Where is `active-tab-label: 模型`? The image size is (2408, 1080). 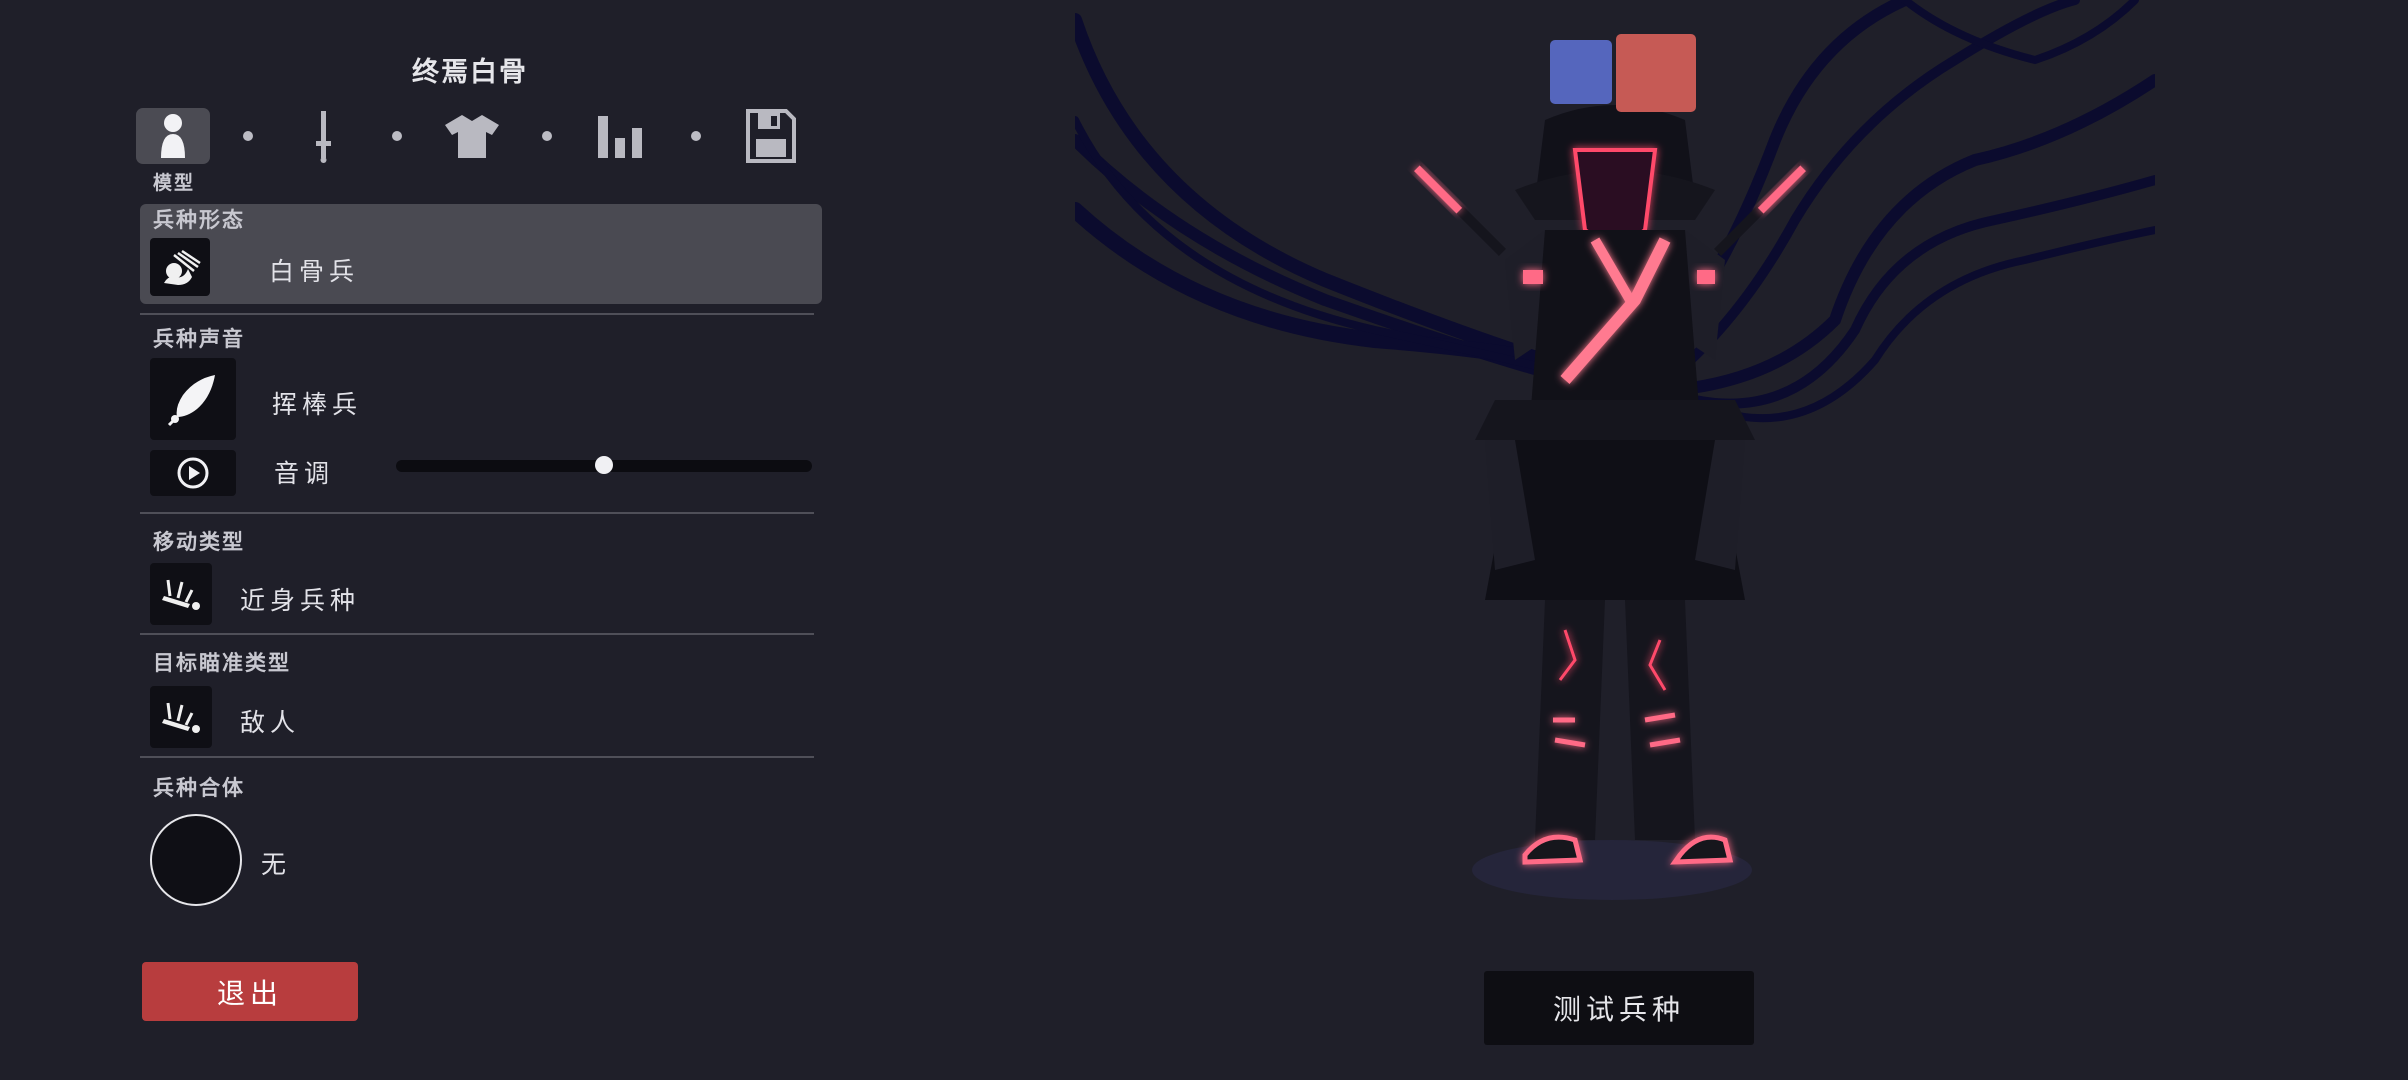
active-tab-label: 模型 is located at coordinates (174, 183).